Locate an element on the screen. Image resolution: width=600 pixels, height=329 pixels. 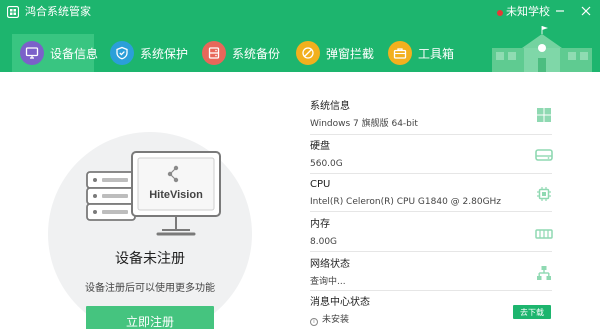
tab-label: 设备信息 is located at coordinates (74, 53).